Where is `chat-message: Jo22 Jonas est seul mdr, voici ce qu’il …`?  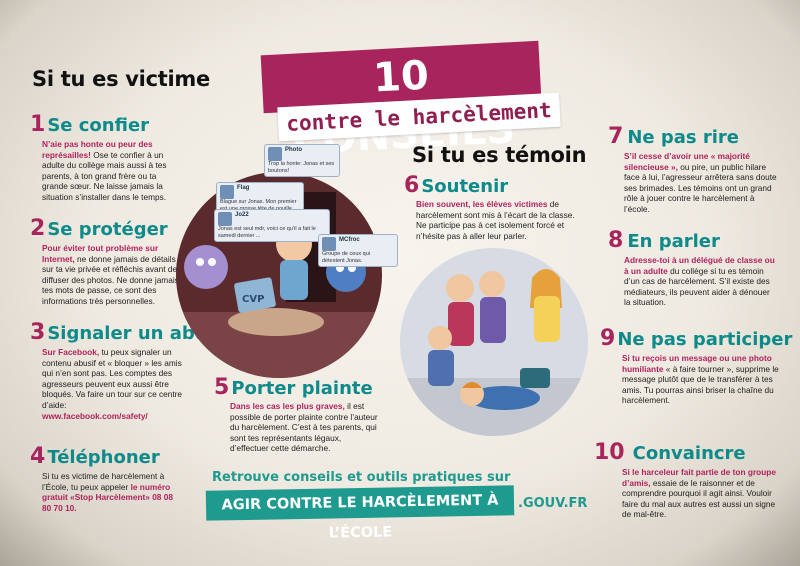
chat-message: Jo22 Jonas est seul mdr, voici ce qu’il … is located at coordinates (272, 225).